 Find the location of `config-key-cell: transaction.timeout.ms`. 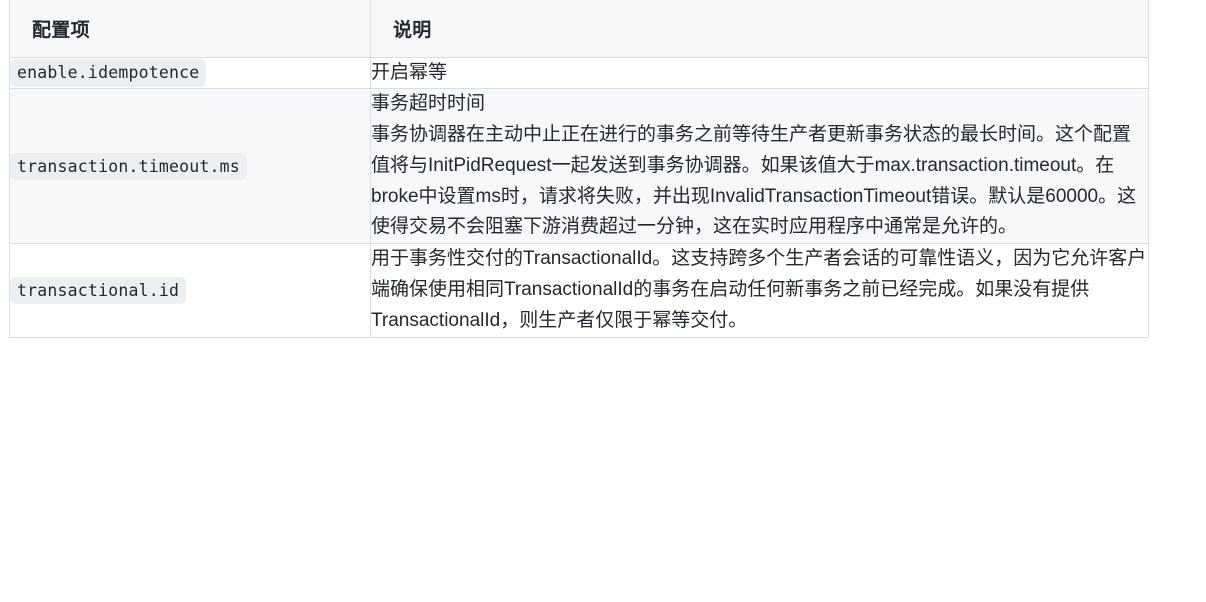

config-key-cell: transaction.timeout.ms is located at coordinates (190, 166).